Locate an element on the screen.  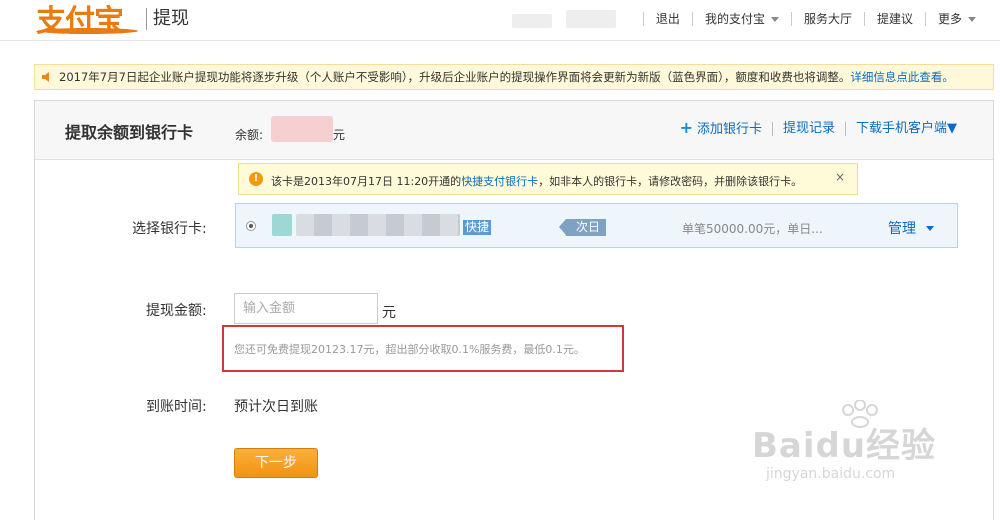
tip-suffix: ，如非本人的银行卡，请修改密码，并删除该银行卡。 is located at coordinates (670, 181).